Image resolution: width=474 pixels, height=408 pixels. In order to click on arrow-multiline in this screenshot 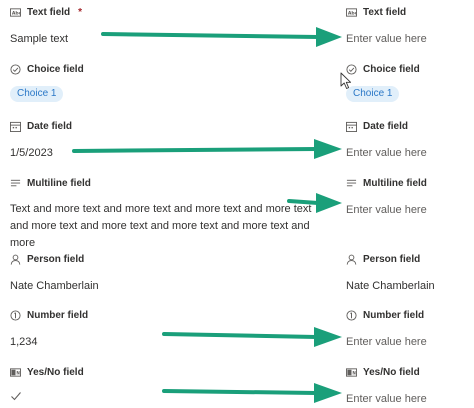, I will do `click(314, 203)`.